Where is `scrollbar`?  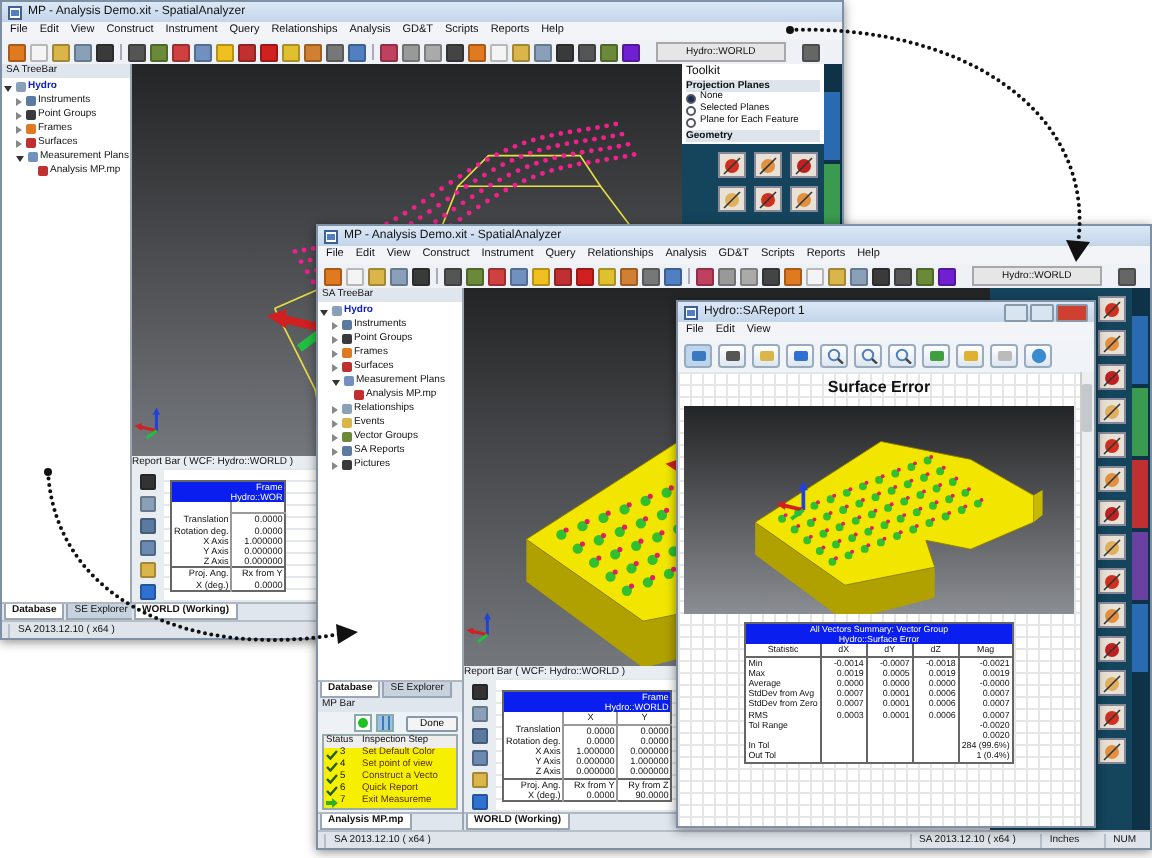
scrollbar is located at coordinates (1087, 599).